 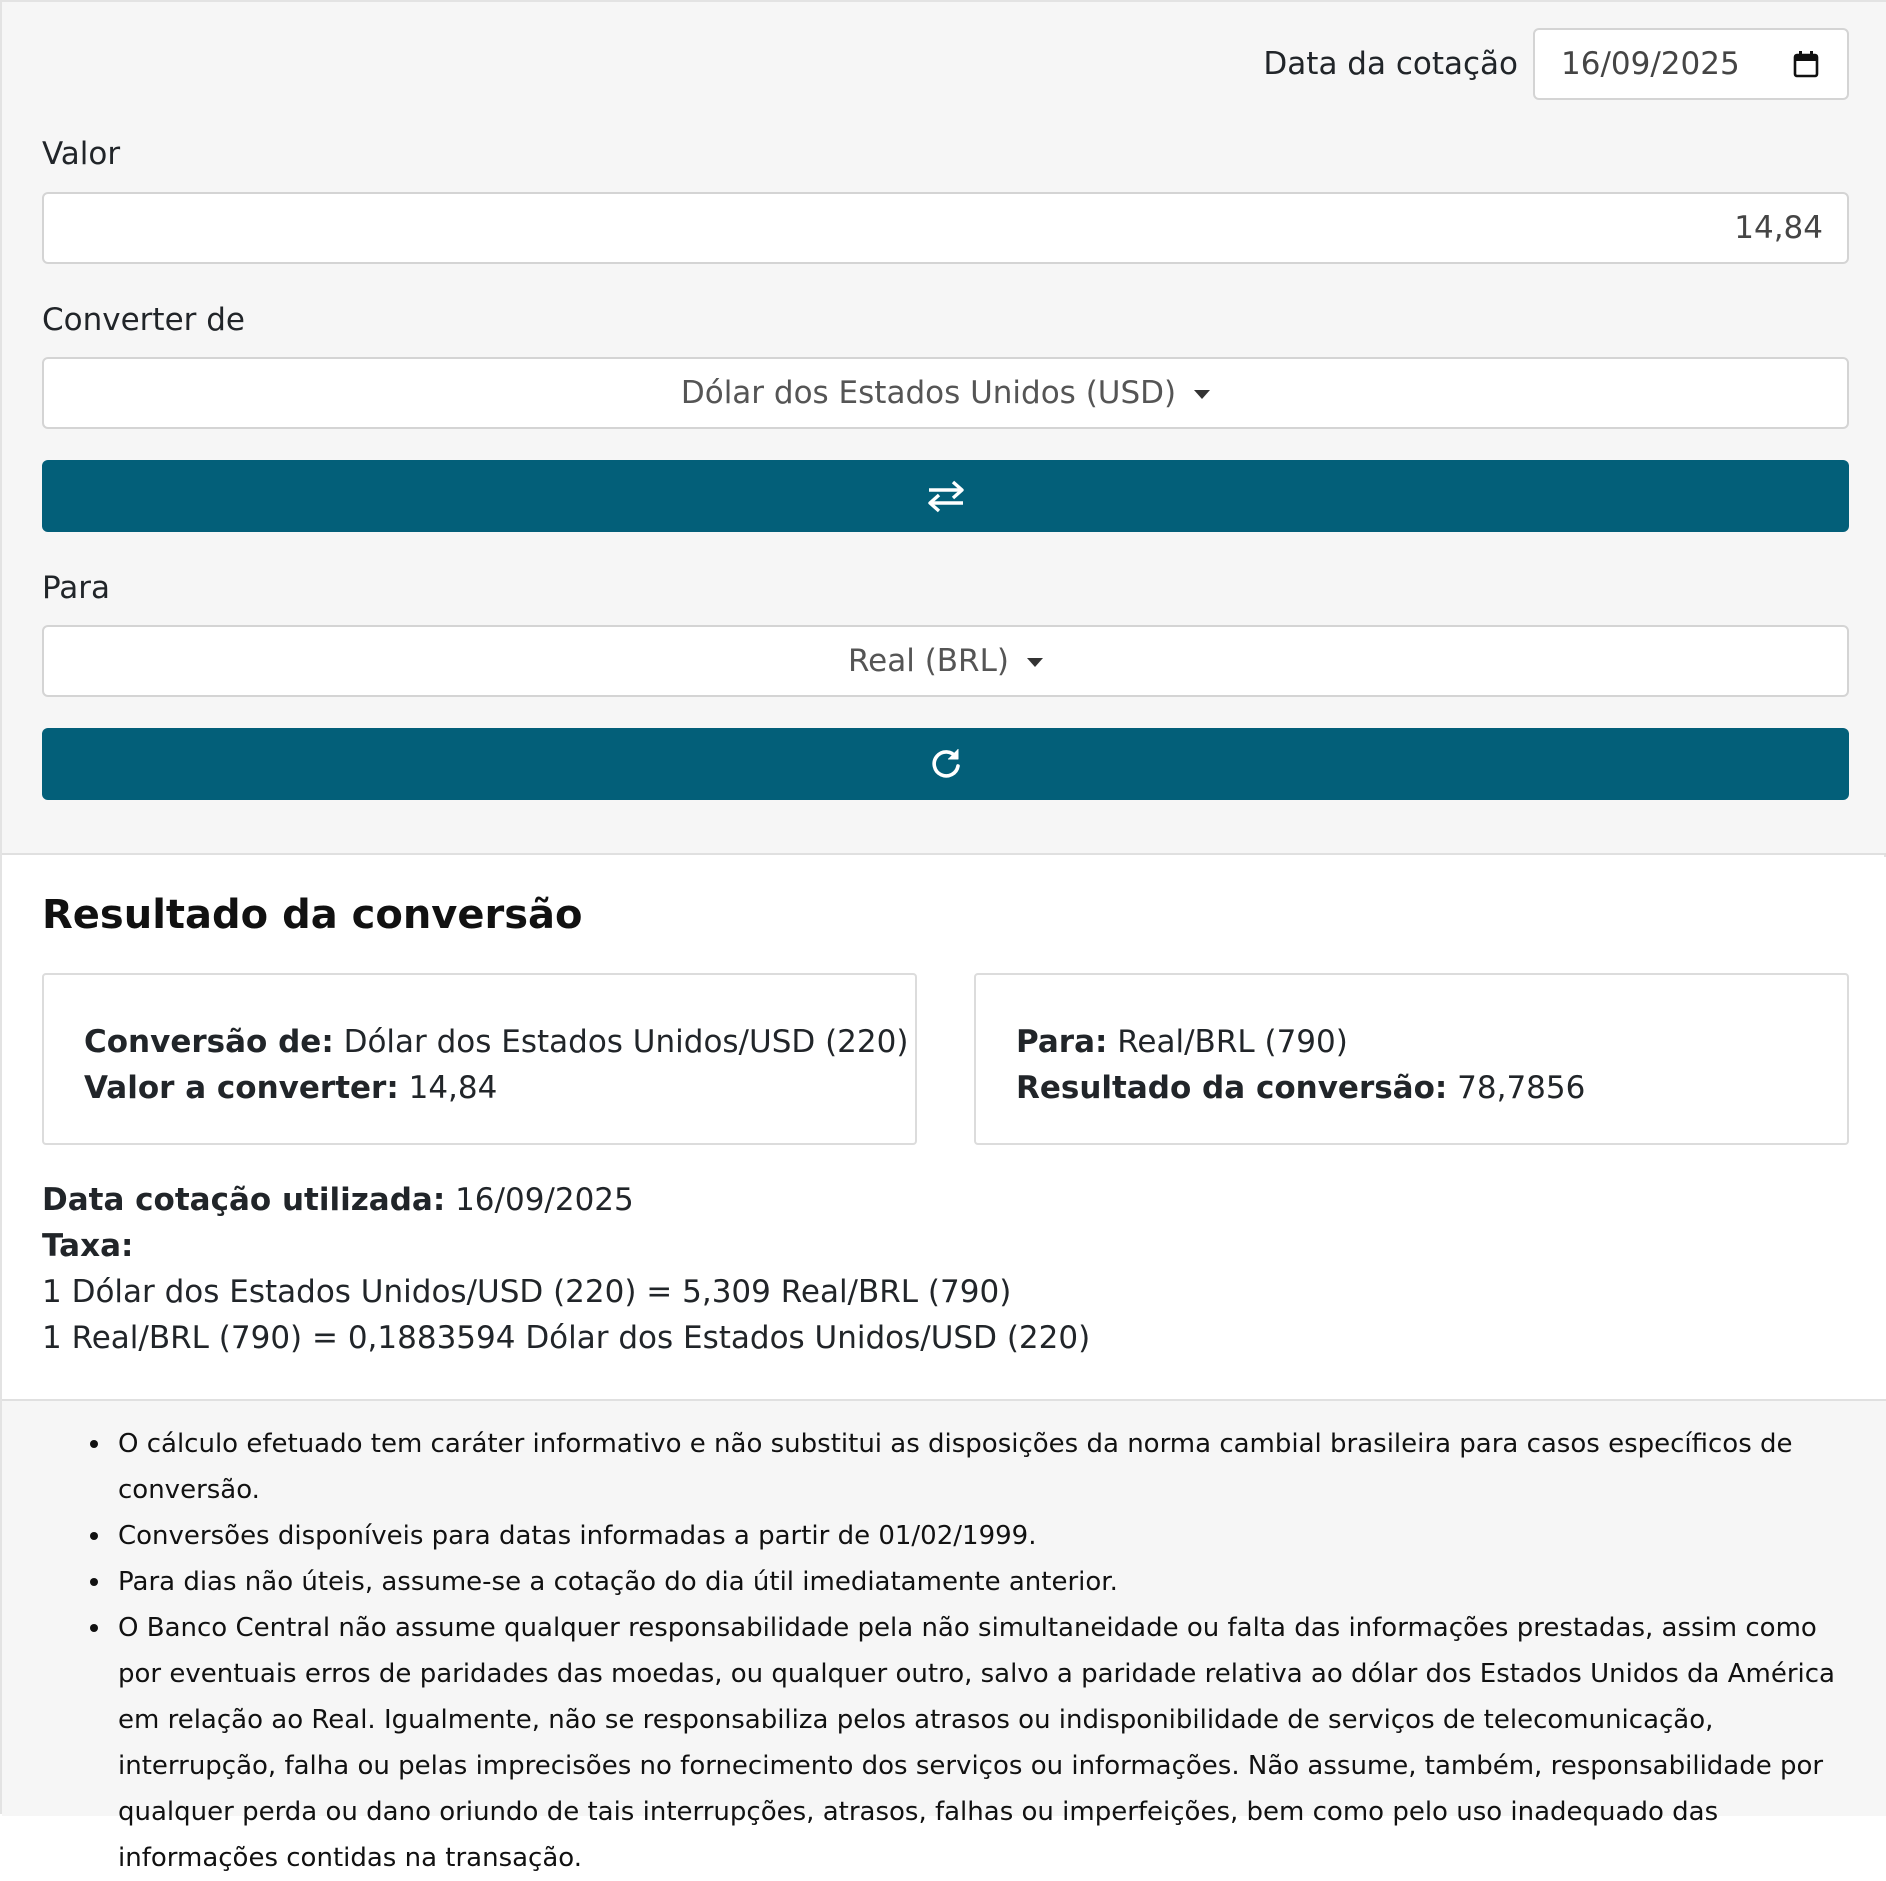 I want to click on result-title: Resultado da conversão, so click(x=312, y=915).